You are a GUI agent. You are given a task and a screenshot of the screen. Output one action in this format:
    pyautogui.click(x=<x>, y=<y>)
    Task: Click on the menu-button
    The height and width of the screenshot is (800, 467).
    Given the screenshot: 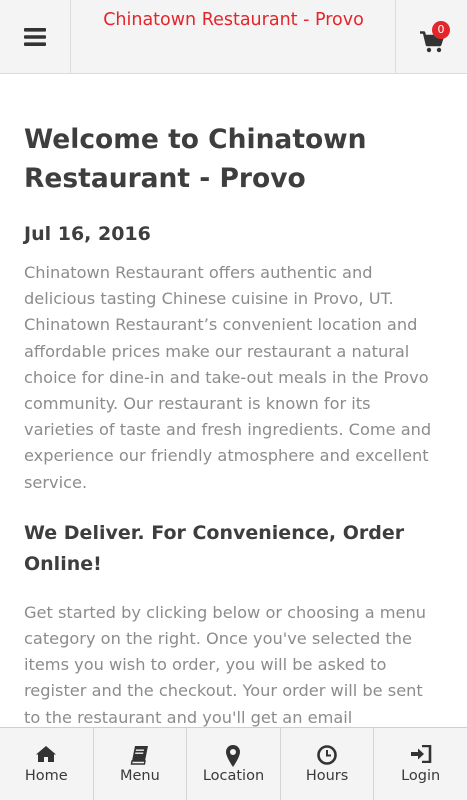 What is the action you would take?
    pyautogui.click(x=35, y=36)
    